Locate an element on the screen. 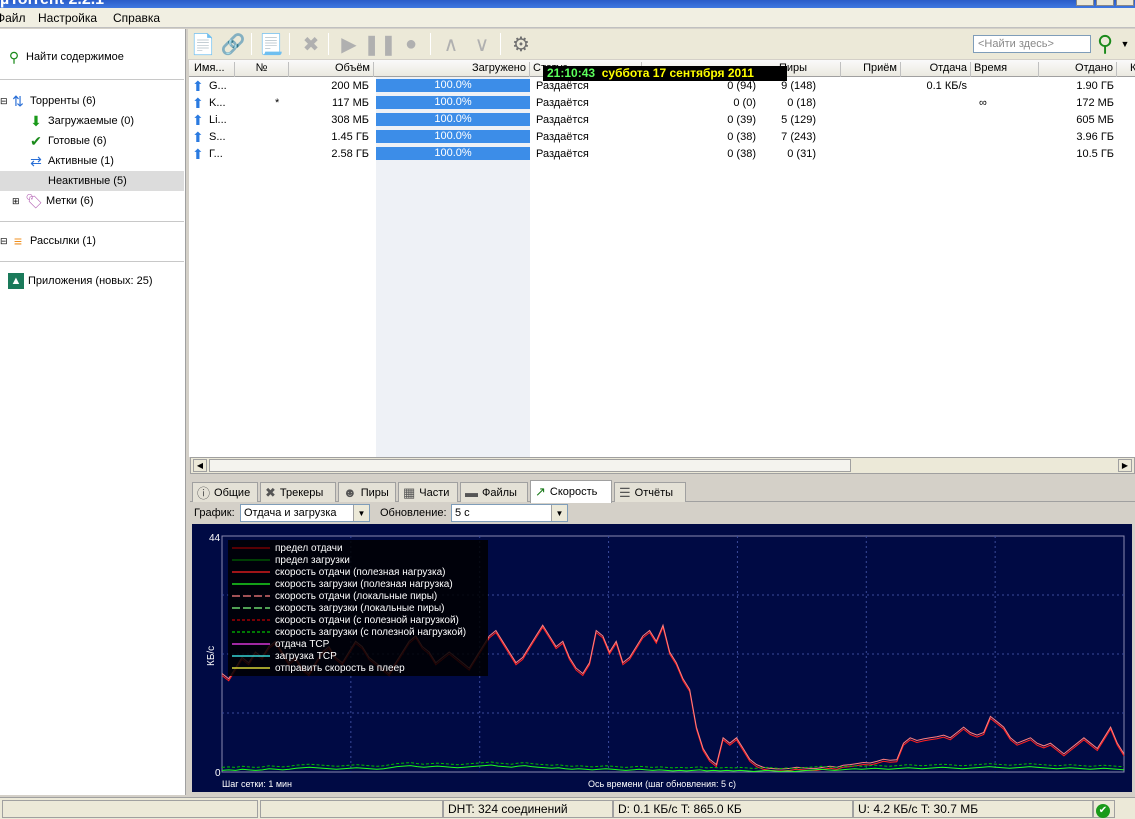  cell-size: 117 МБ is located at coordinates (350, 103).